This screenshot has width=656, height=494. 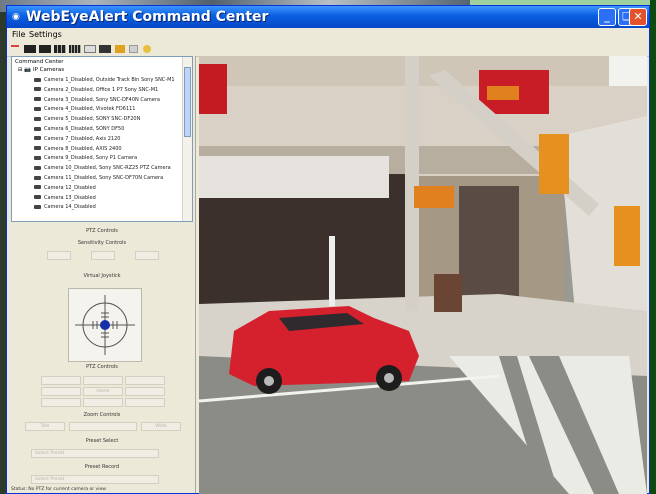 What do you see at coordinates (84, 129) in the screenshot?
I see `camera-label: Camera 6_Disabled, SONY DF50` at bounding box center [84, 129].